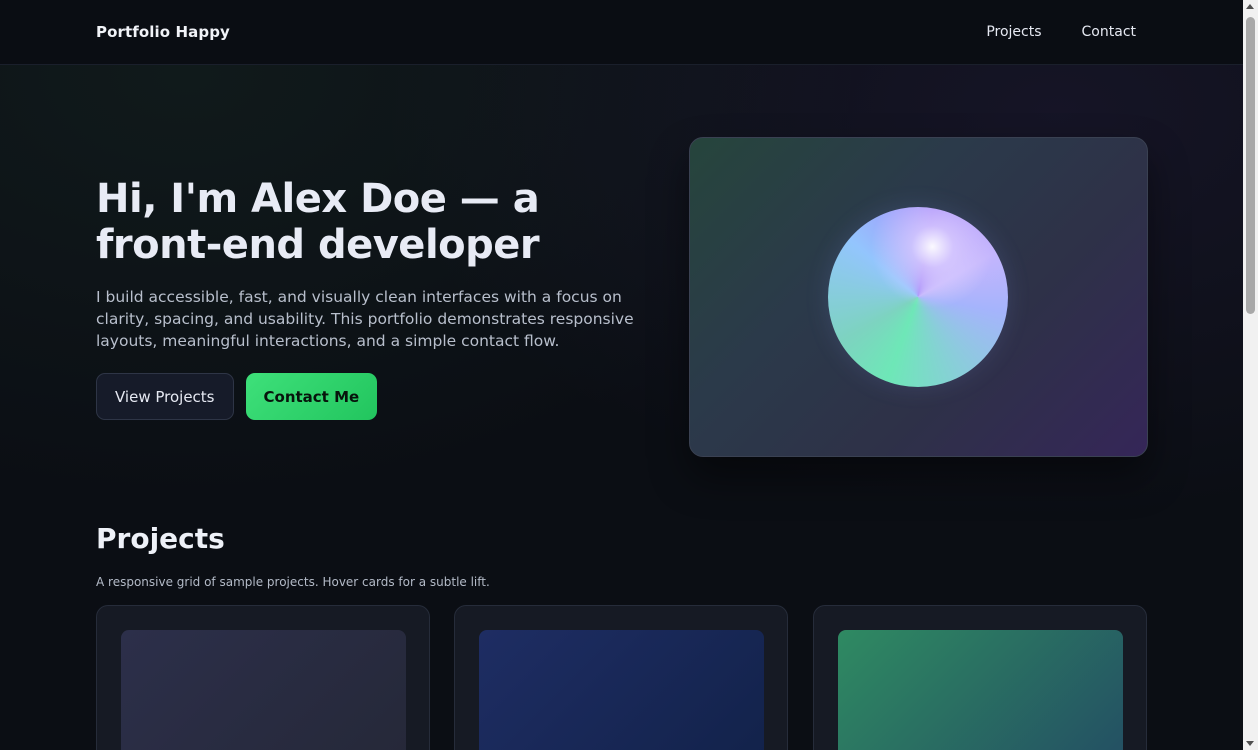 Image resolution: width=1258 pixels, height=750 pixels. I want to click on view-projects-button: View Projects, so click(165, 396).